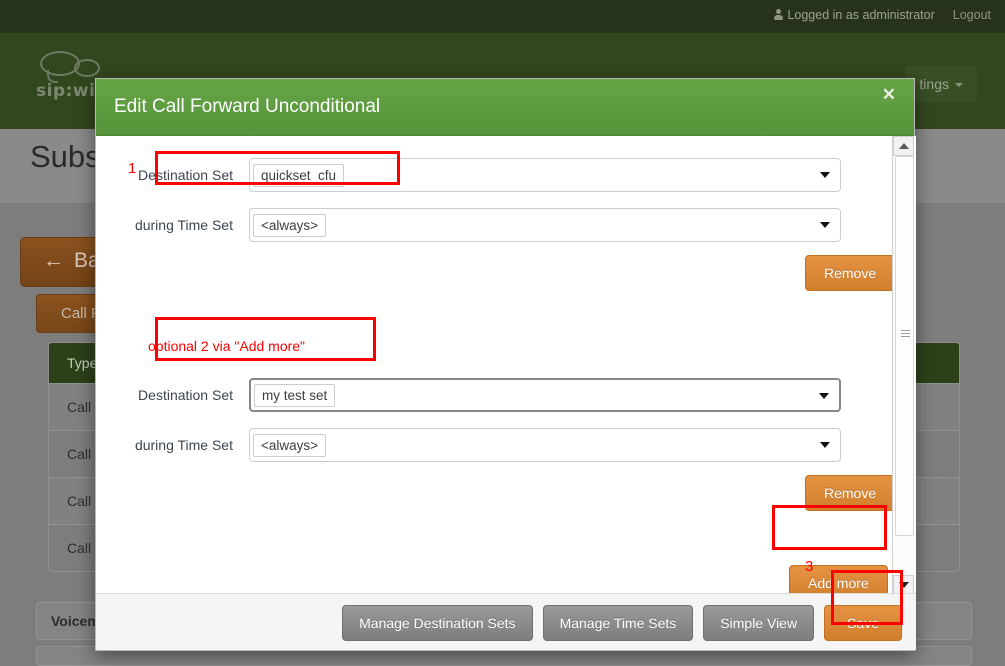  Describe the element at coordinates (545, 175) in the screenshot. I see `destination-set-select-1: quickset_cfu` at that location.